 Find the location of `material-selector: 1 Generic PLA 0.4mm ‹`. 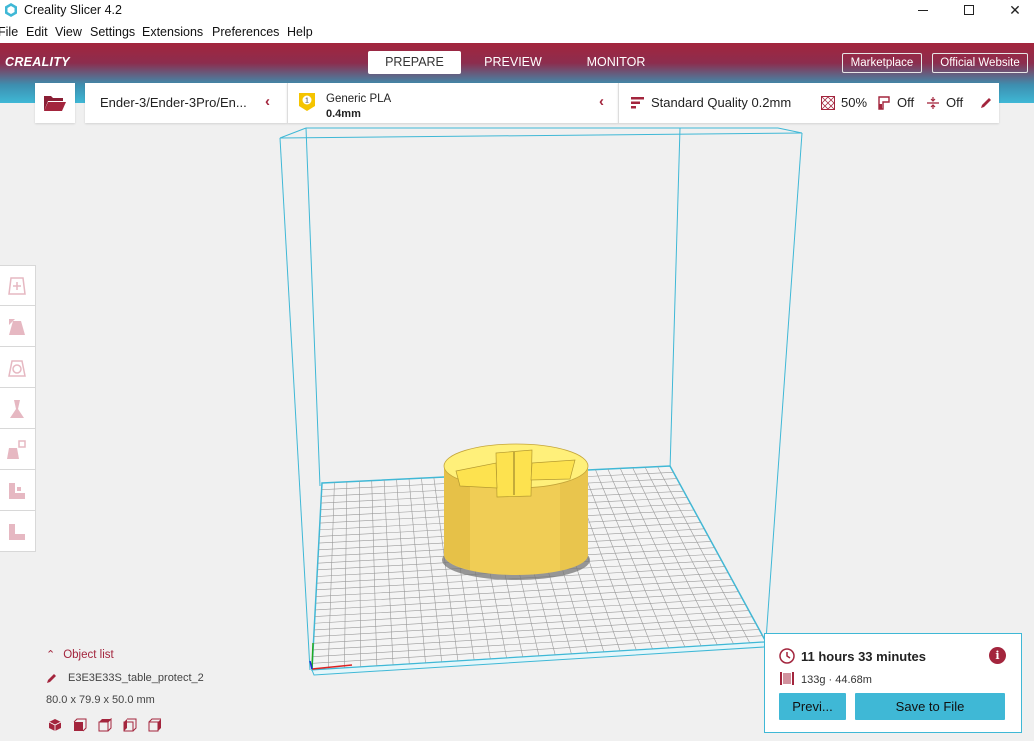

material-selector: 1 Generic PLA 0.4mm ‹ is located at coordinates (452, 103).